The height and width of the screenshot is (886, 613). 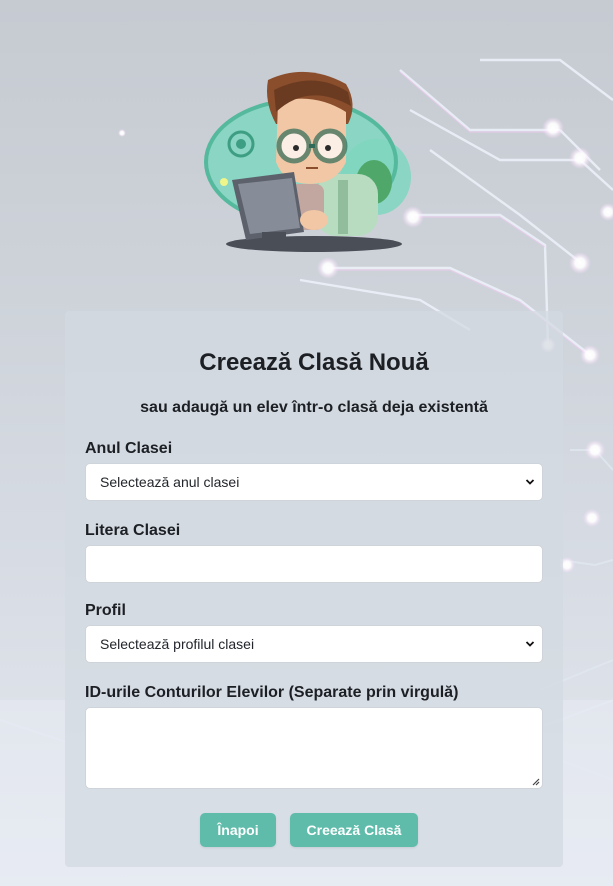 What do you see at coordinates (535, 781) in the screenshot?
I see `resize-grip-icon` at bounding box center [535, 781].